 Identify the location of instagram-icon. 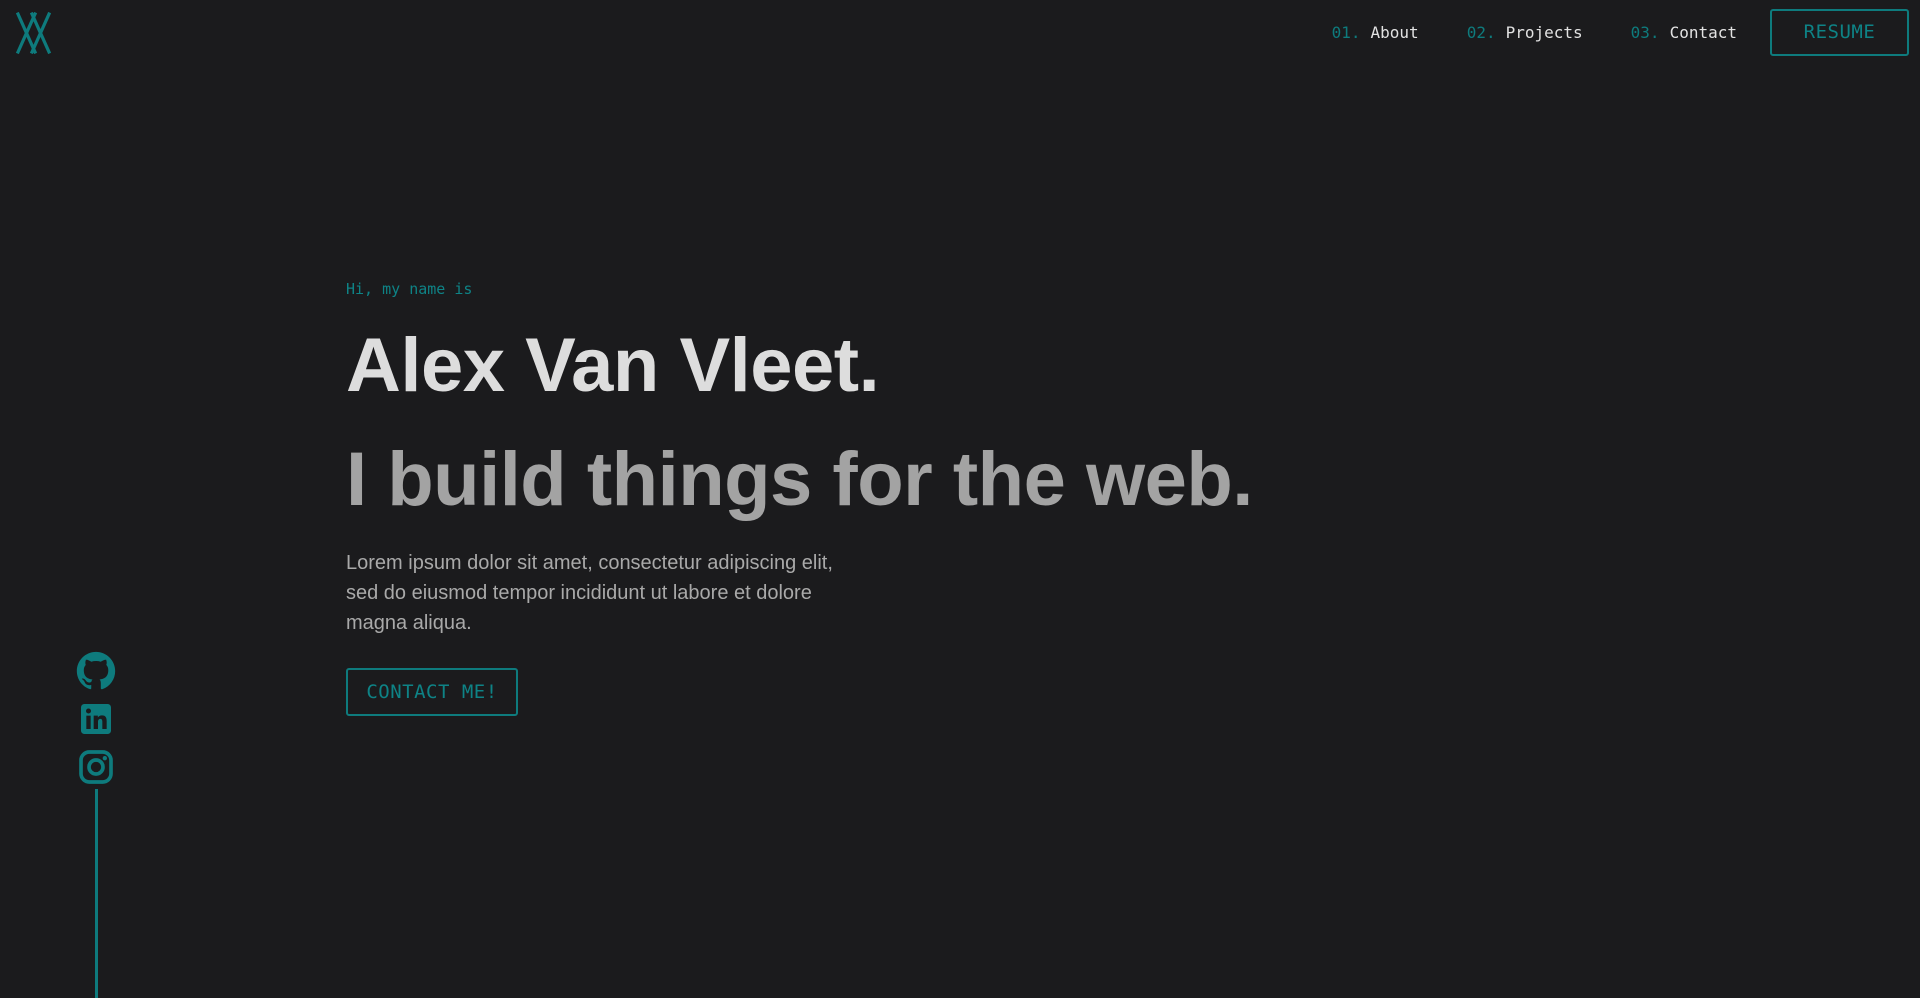
(96, 767).